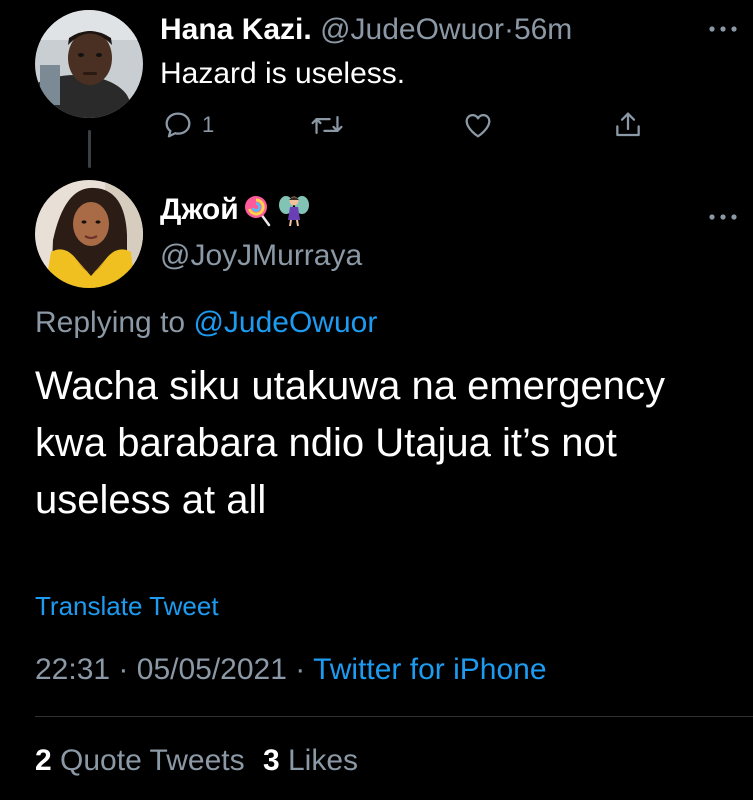  What do you see at coordinates (261, 256) in the screenshot?
I see `reply-handle: @JoyJMurraya` at bounding box center [261, 256].